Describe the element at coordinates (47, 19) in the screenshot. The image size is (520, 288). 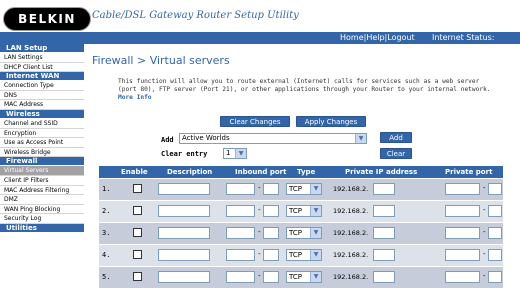
I see `logo-text: BELKIN` at that location.